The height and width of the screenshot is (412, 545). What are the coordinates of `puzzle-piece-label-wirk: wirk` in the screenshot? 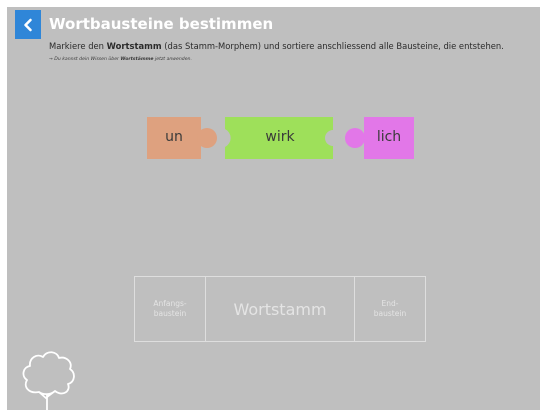 It's located at (280, 137).